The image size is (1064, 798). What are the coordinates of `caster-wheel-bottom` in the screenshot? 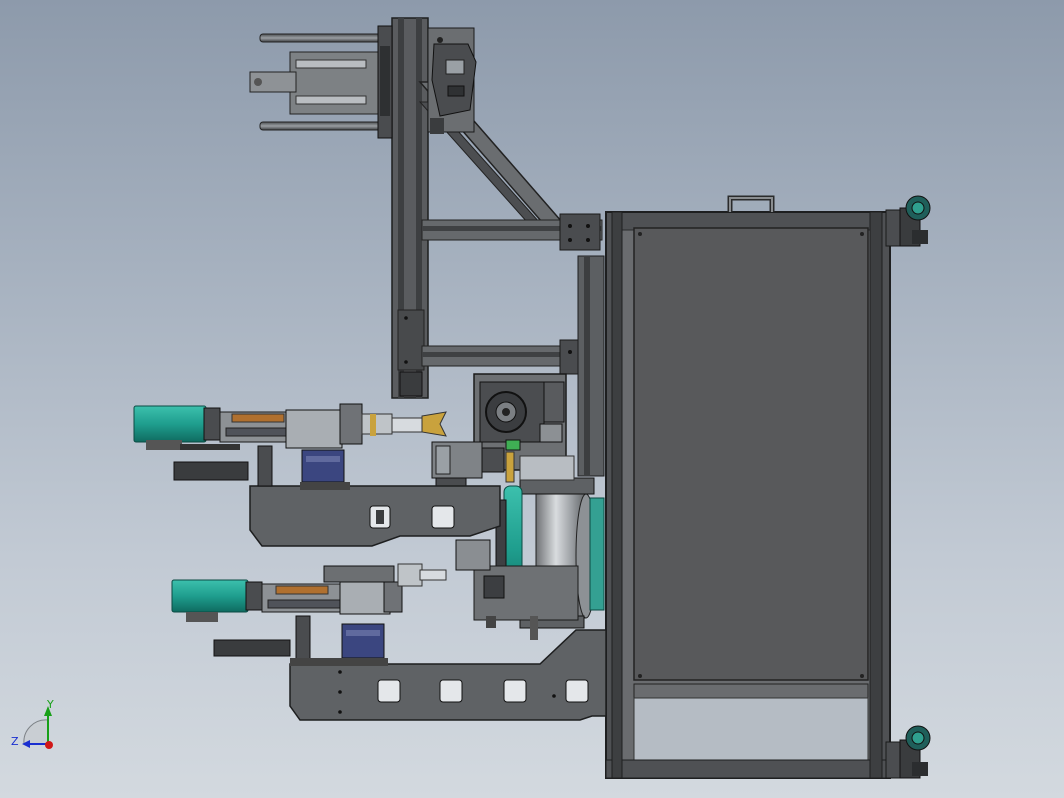 It's located at (908, 752).